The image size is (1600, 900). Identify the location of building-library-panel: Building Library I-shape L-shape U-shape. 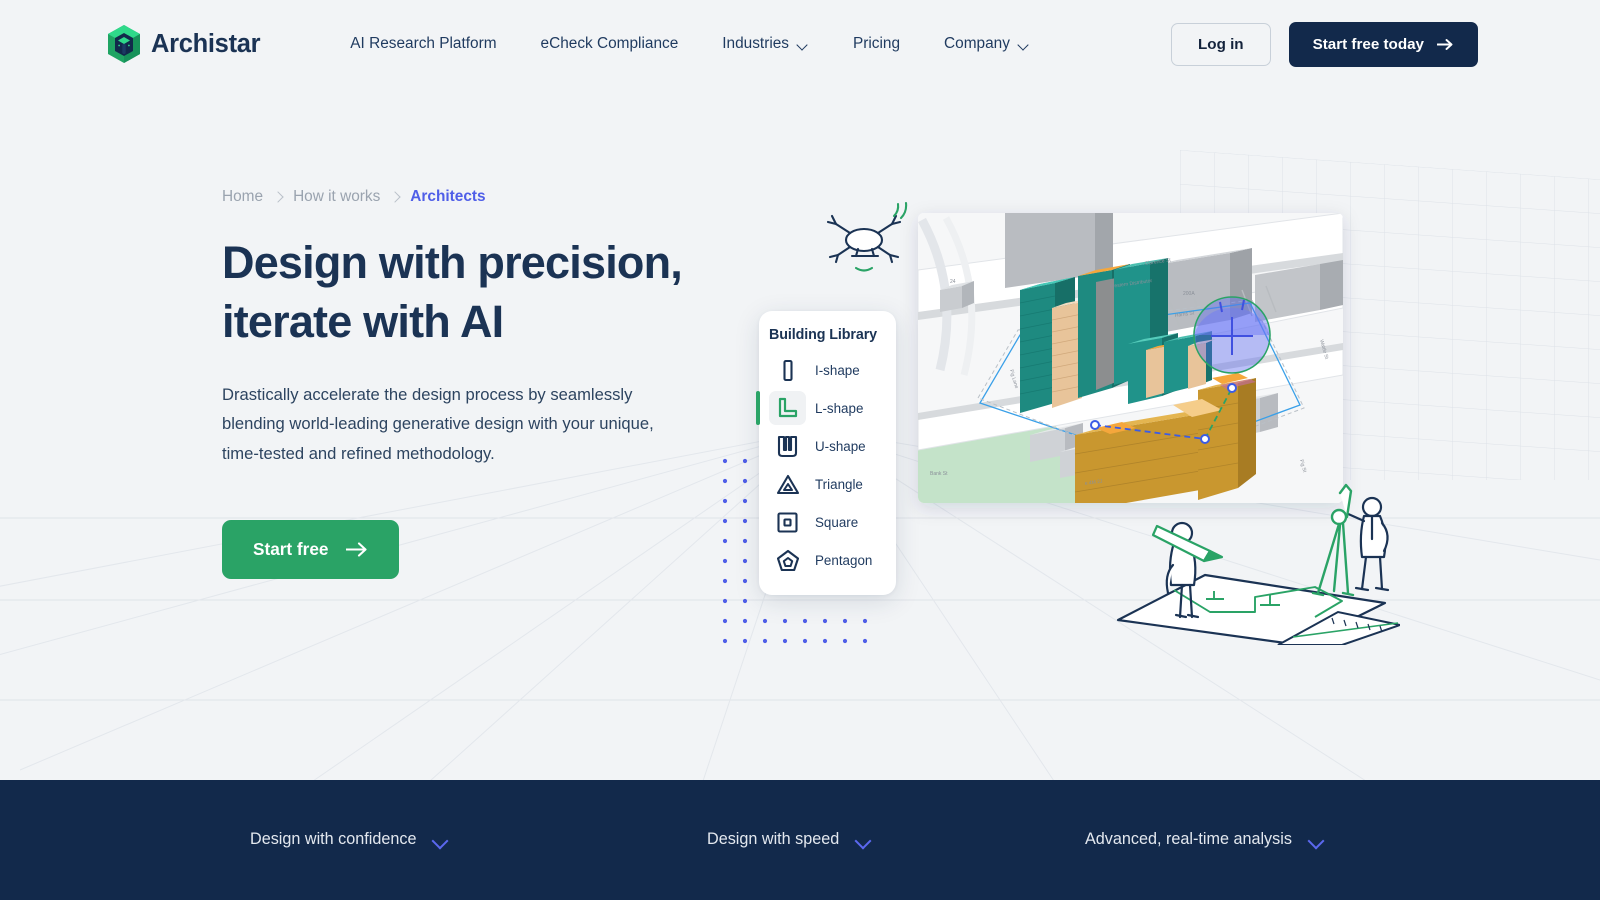
(826, 453).